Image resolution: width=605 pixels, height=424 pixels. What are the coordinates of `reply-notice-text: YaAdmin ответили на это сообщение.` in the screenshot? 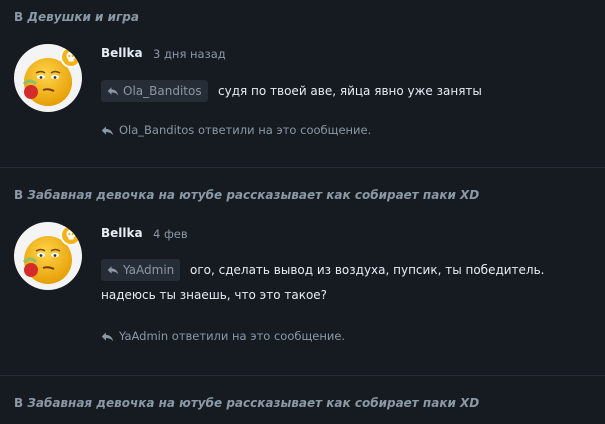 It's located at (232, 336).